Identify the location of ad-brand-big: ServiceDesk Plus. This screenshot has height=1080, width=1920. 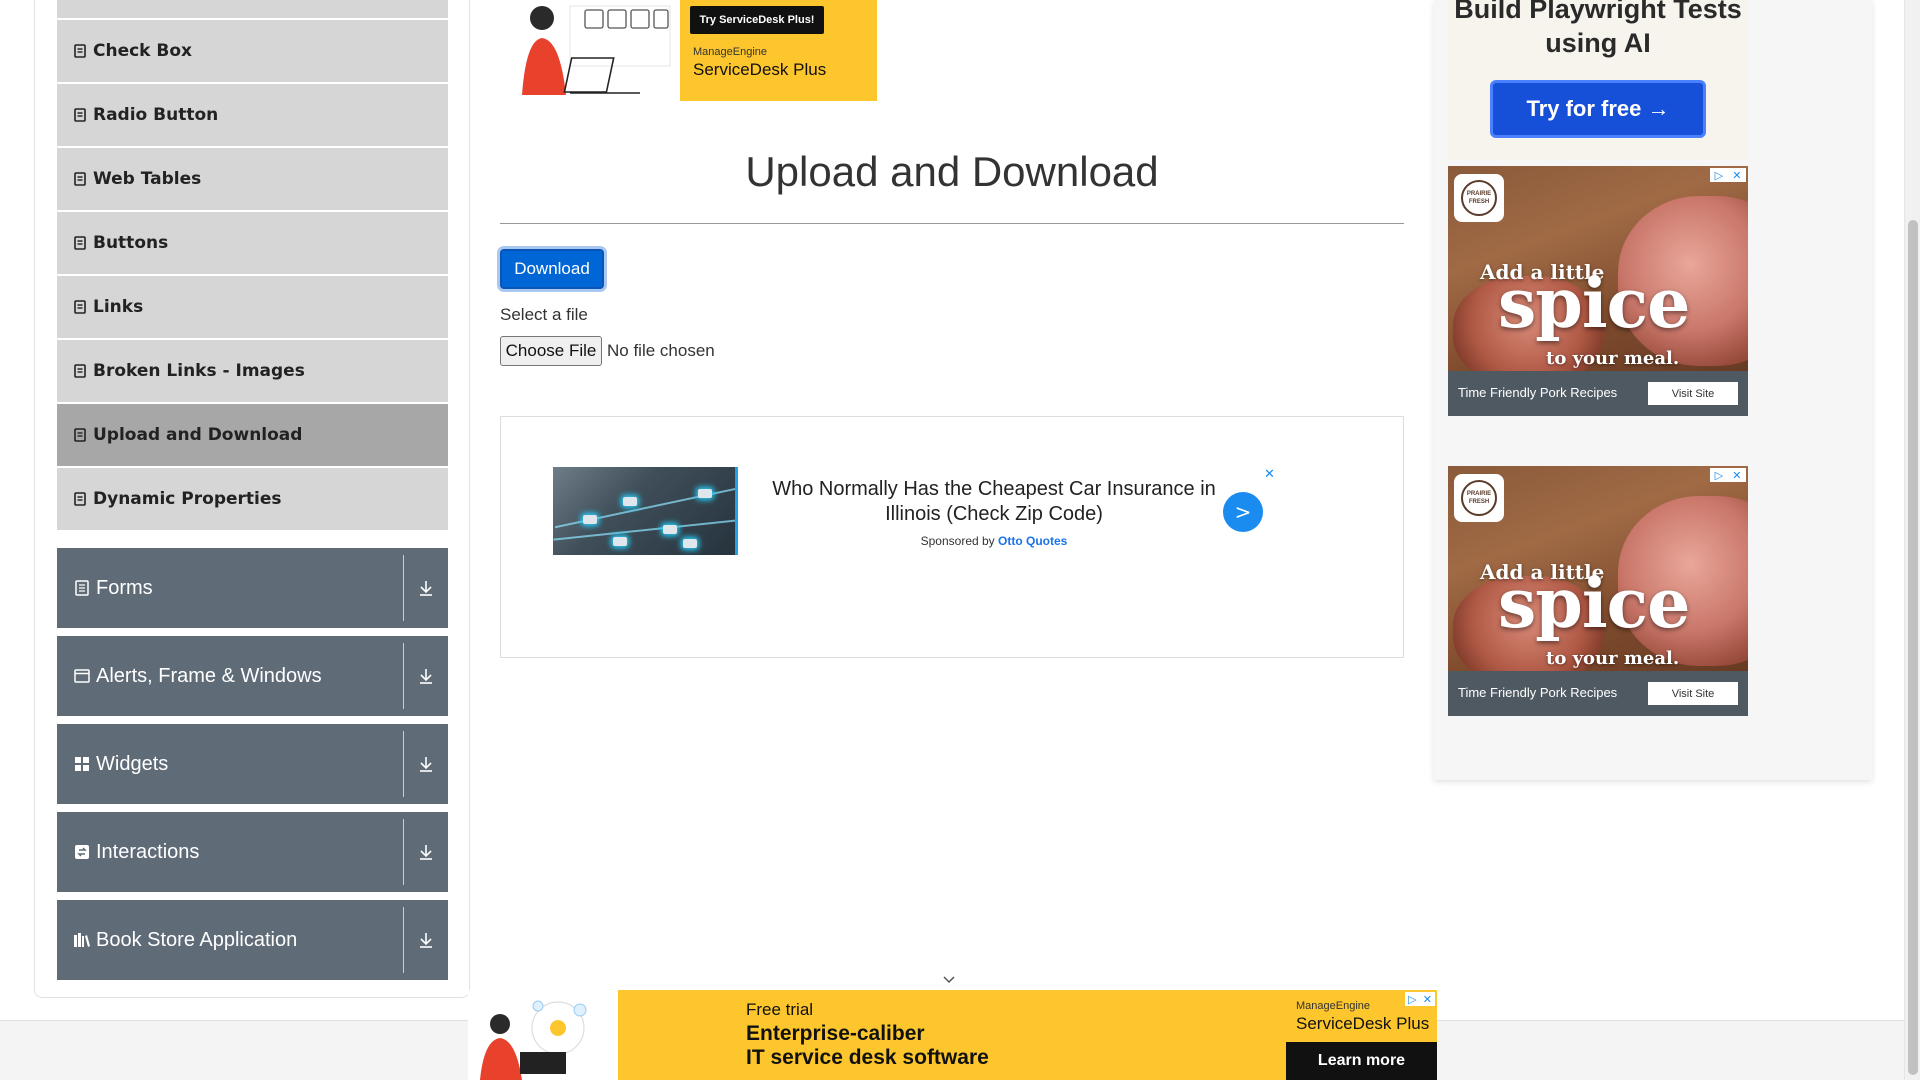
(1363, 1023).